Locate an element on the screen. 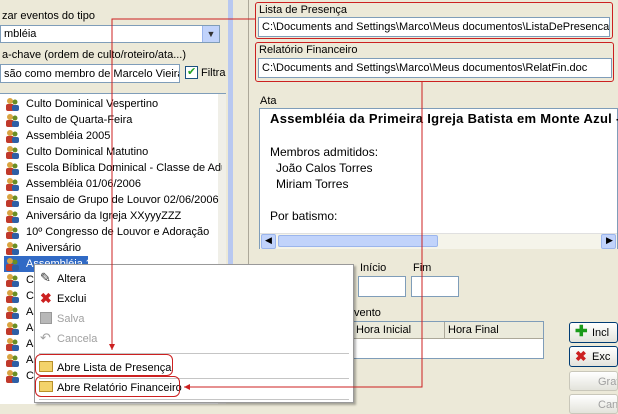 This screenshot has height=414, width=618. list-item: Culto de Quarta-Feira is located at coordinates (113, 120).